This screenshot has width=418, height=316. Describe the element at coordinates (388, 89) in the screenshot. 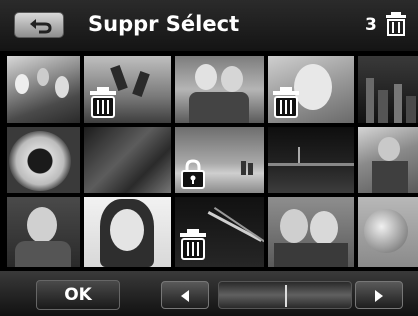

I see `thumb-city-skyline-night` at that location.